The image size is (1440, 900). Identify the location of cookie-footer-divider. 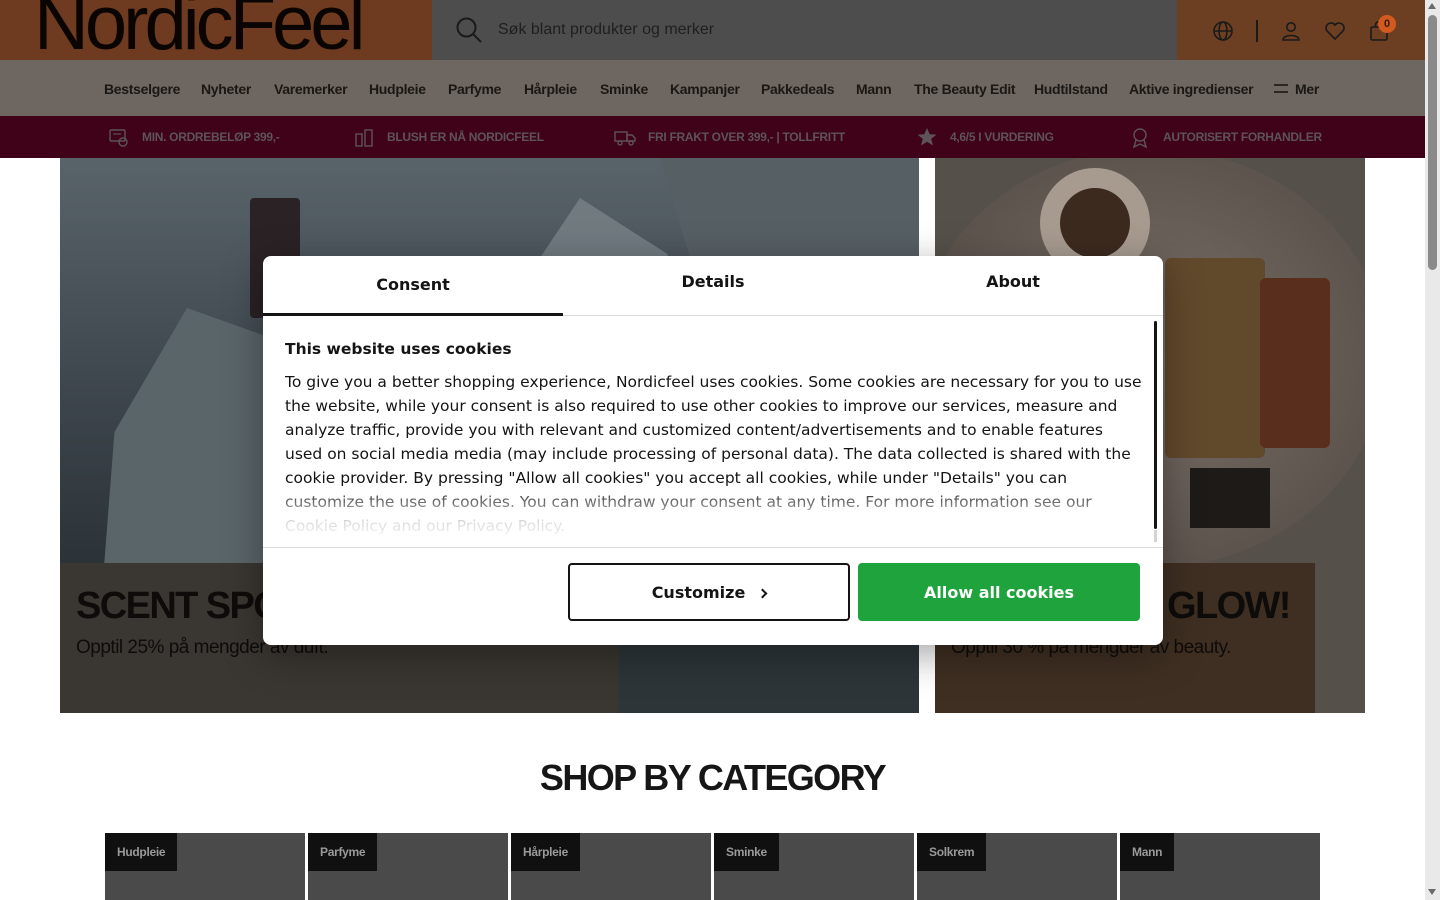
(713, 547).